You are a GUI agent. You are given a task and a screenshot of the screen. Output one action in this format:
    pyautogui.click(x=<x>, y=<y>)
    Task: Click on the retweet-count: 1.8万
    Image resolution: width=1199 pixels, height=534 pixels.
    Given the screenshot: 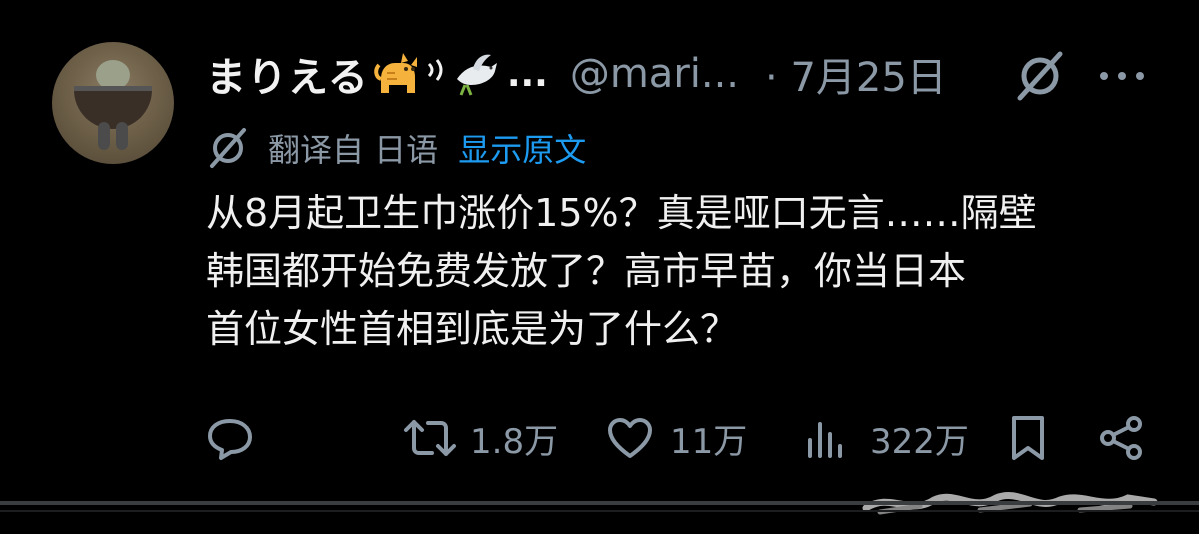 What is the action you would take?
    pyautogui.click(x=514, y=441)
    